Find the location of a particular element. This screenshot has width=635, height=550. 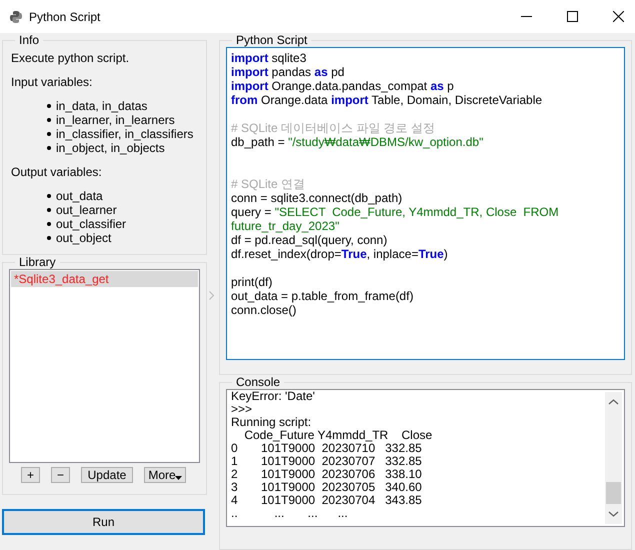

code-line: import pandas as pd is located at coordinates (288, 72).